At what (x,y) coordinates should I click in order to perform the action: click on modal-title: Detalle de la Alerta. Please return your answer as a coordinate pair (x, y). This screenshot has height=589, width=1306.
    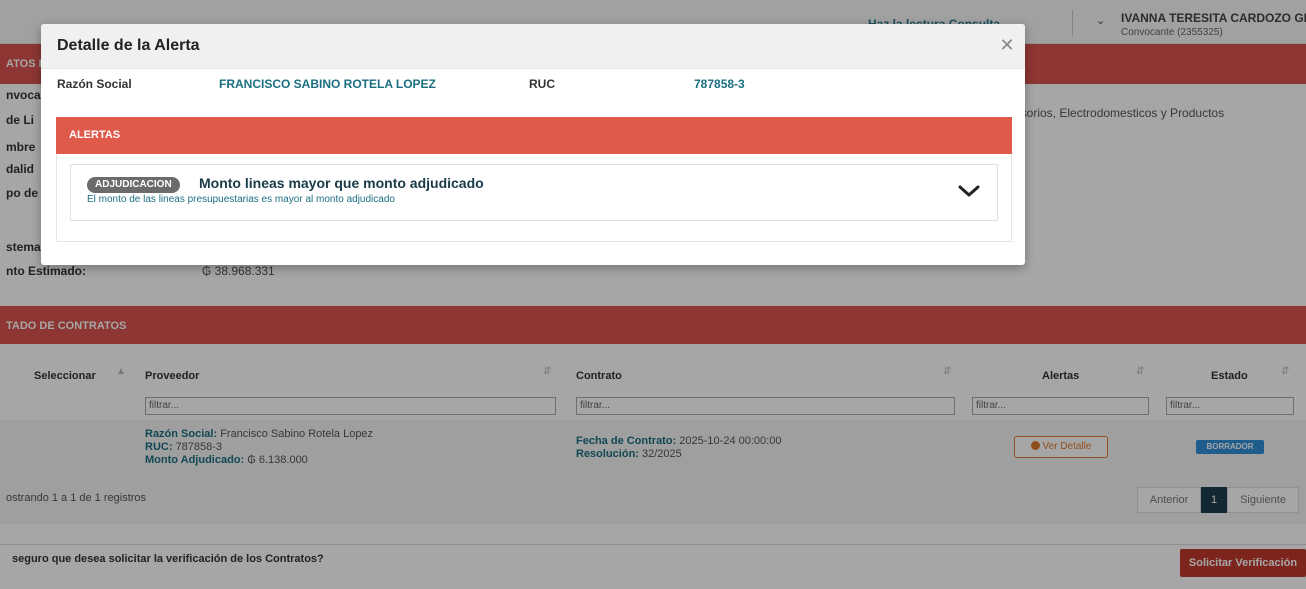
    Looking at the image, I should click on (128, 45).